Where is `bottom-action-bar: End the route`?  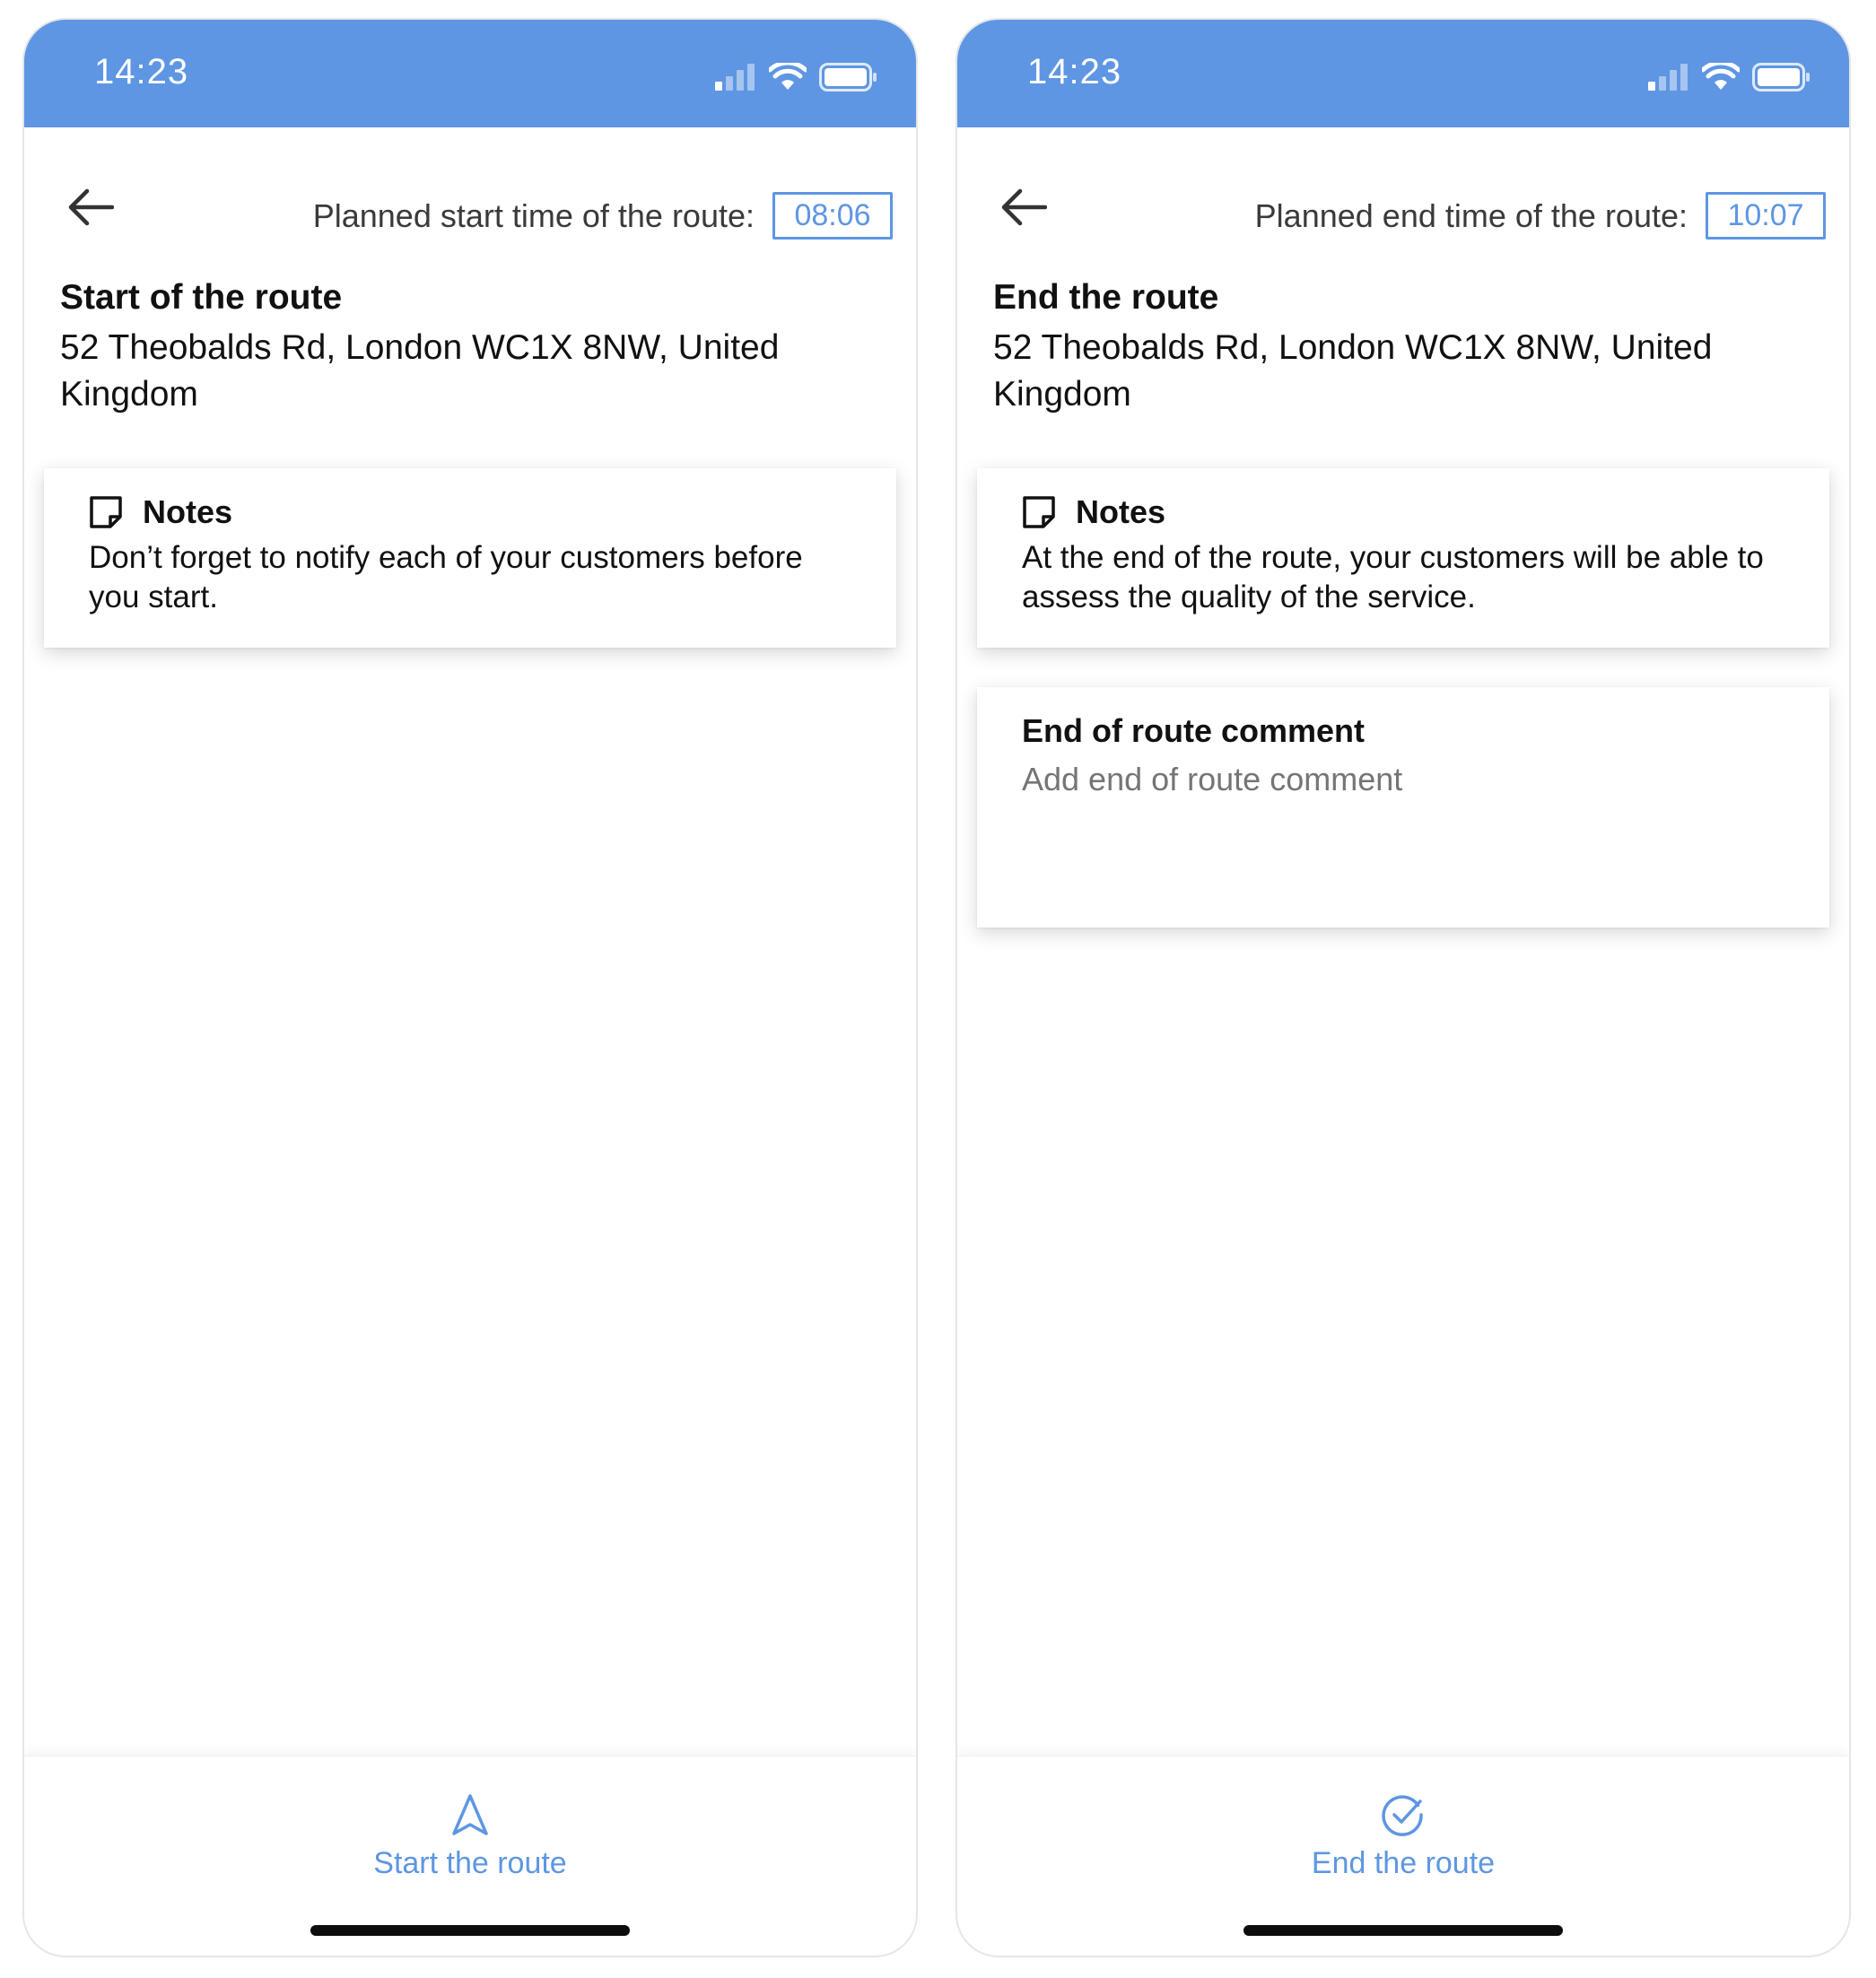
bottom-action-bar: End the route is located at coordinates (1403, 1856).